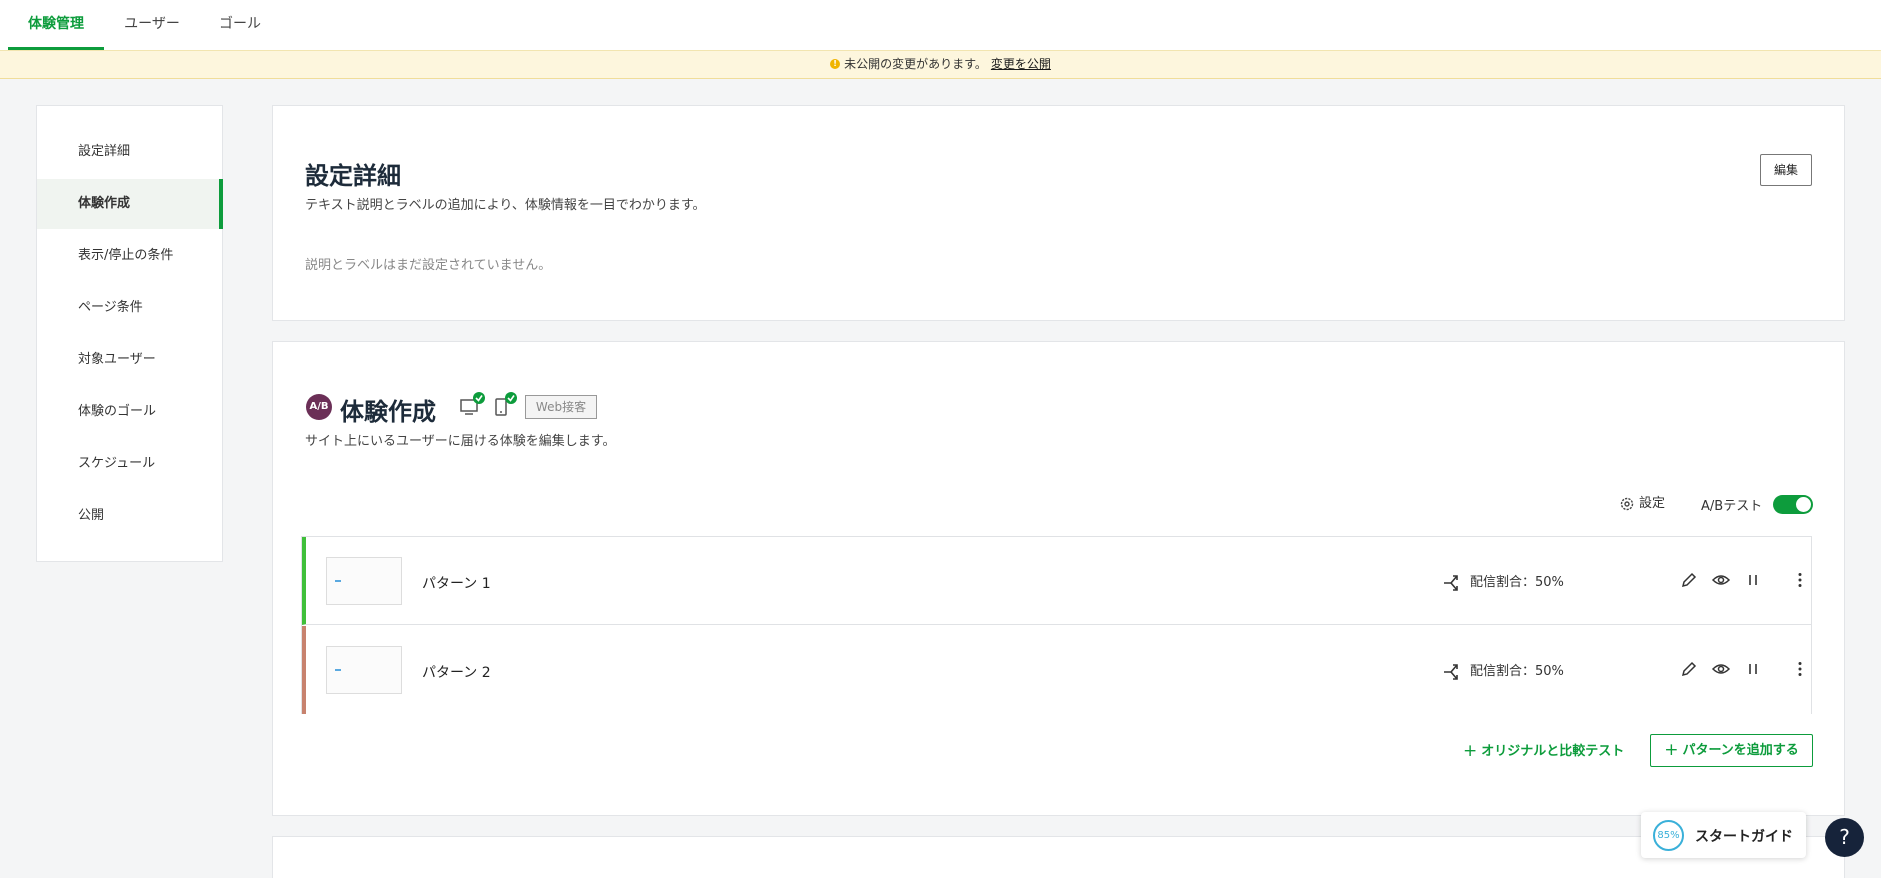  What do you see at coordinates (130, 412) in the screenshot?
I see `sidebar-item-goals: 体験のゴール` at bounding box center [130, 412].